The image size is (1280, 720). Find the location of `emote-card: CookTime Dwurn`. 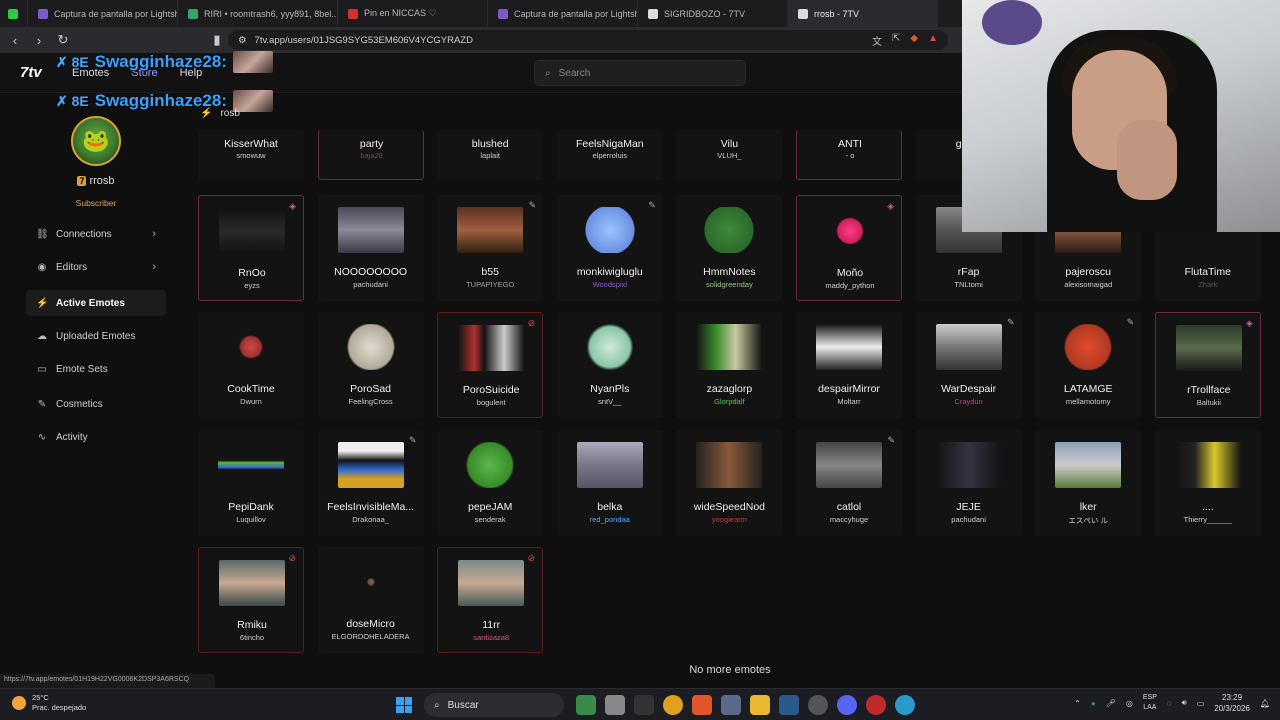

emote-card: CookTime Dwurn is located at coordinates (251, 365).